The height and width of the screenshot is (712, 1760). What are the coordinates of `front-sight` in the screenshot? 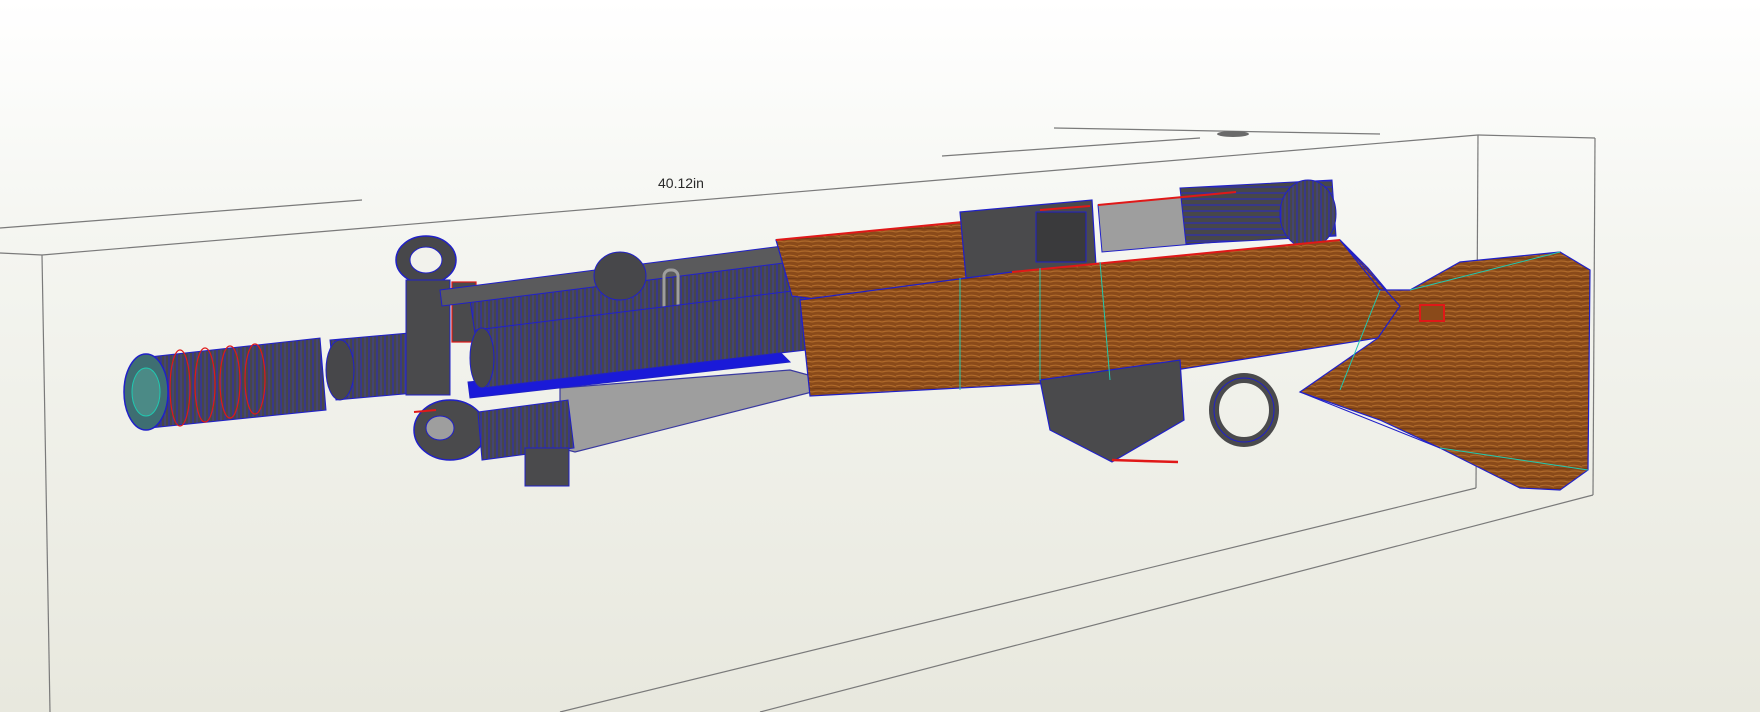 It's located at (436, 315).